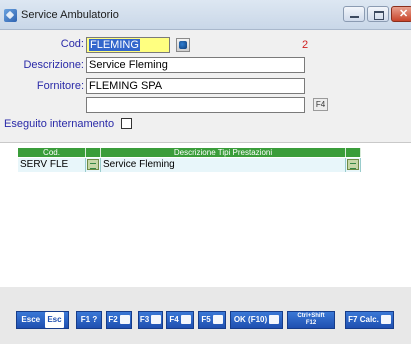 The image size is (411, 344). What do you see at coordinates (144, 319) in the screenshot?
I see `f3-label: F3` at bounding box center [144, 319].